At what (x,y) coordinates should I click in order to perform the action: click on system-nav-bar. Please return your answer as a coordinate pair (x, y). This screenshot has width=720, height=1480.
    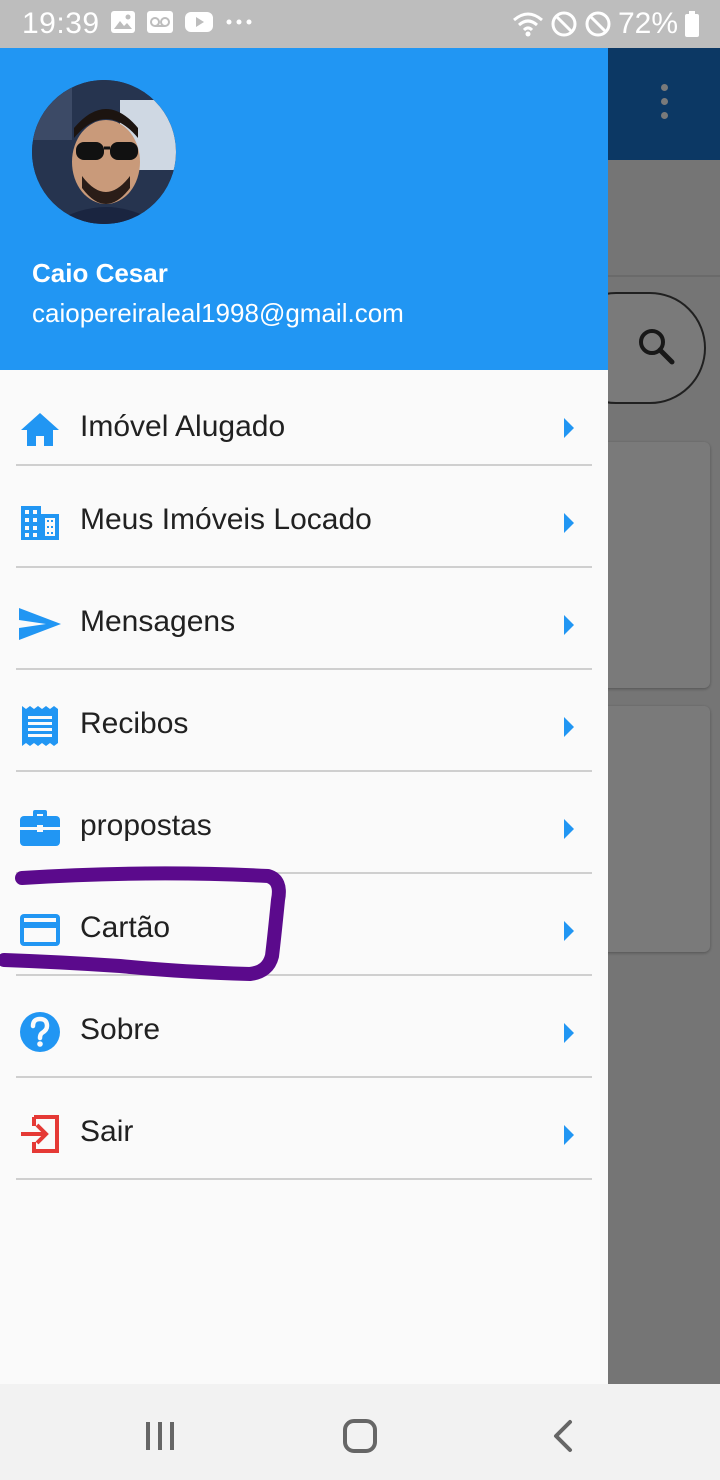
    Looking at the image, I should click on (360, 1432).